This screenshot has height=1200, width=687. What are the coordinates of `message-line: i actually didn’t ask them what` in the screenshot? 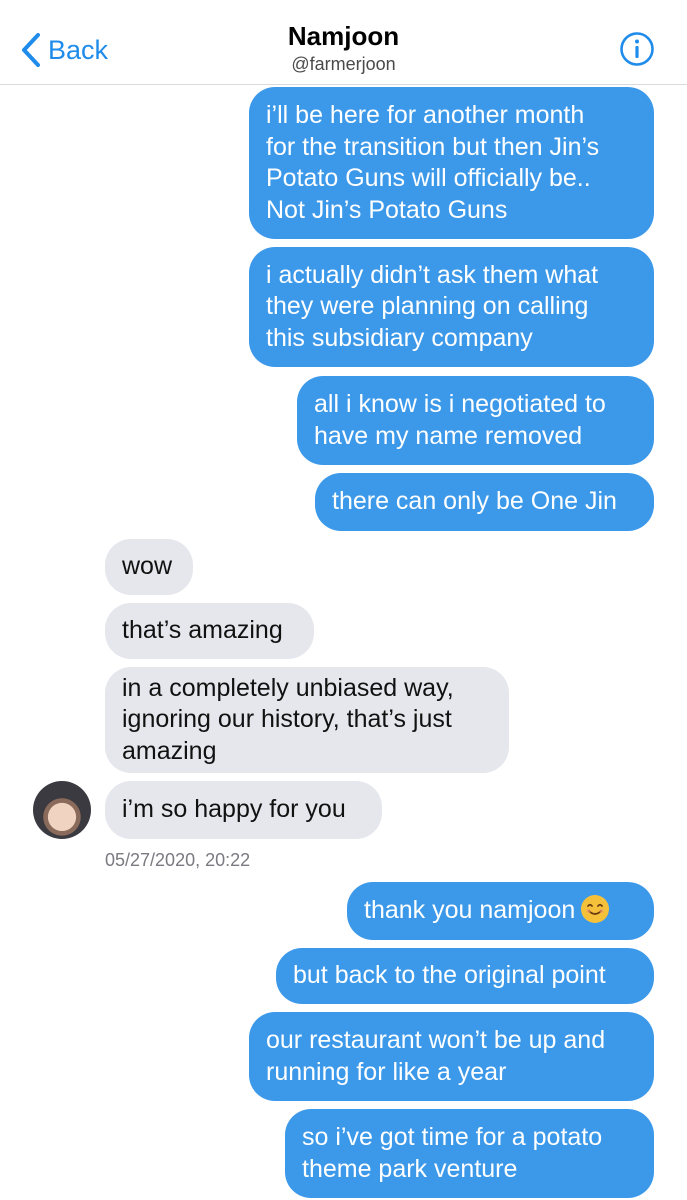 It's located at (432, 274).